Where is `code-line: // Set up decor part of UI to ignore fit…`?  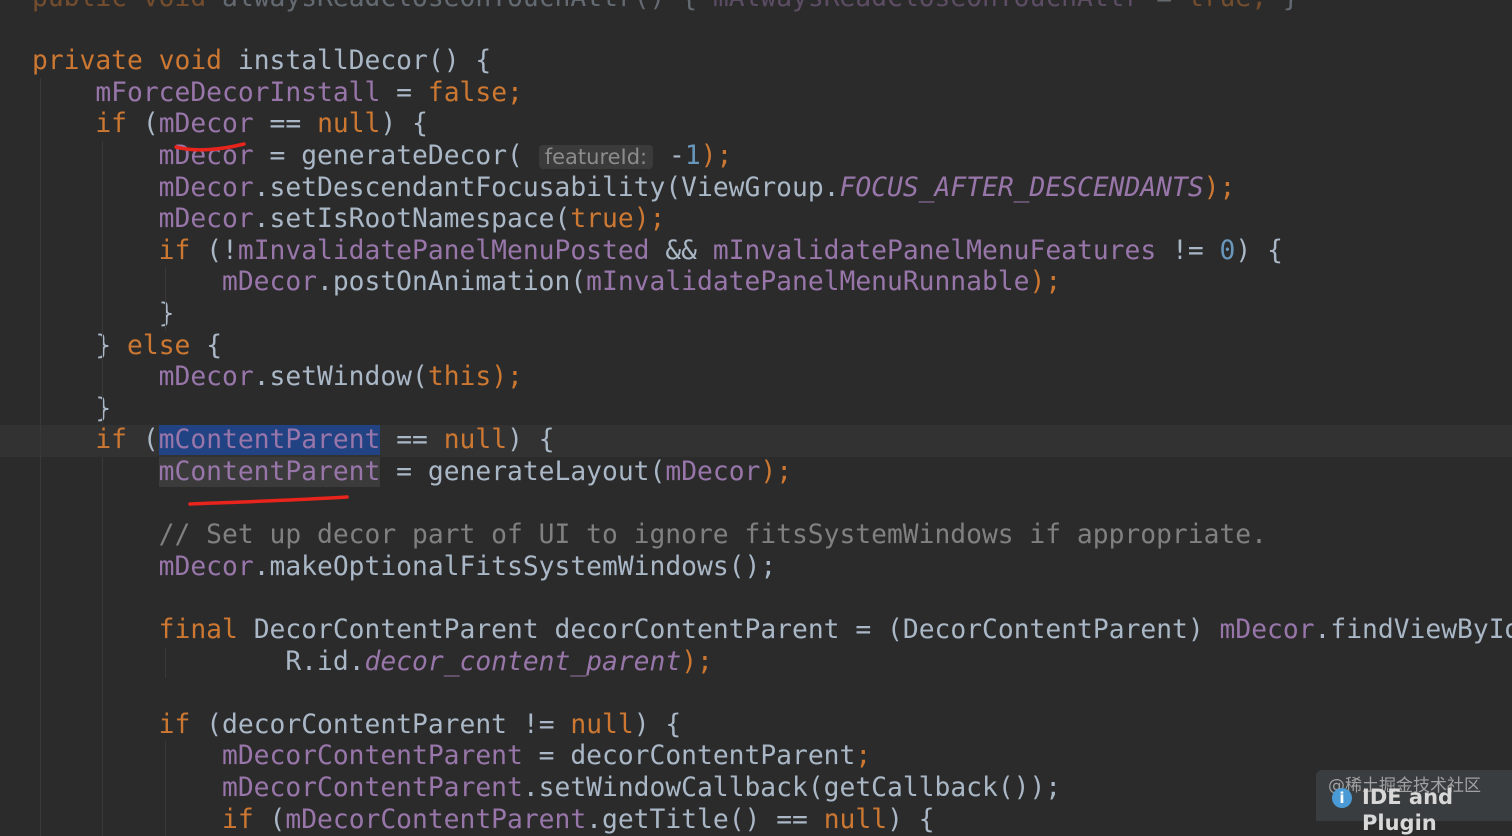 code-line: // Set up decor part of UI to ignore fit… is located at coordinates (756, 536).